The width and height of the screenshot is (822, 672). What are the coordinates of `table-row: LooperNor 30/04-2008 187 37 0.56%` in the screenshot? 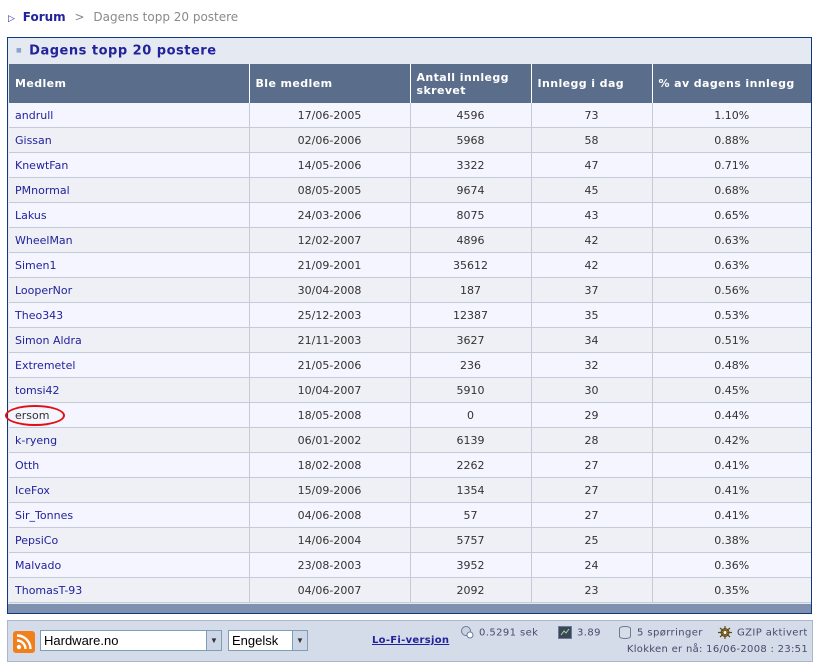 It's located at (410, 290).